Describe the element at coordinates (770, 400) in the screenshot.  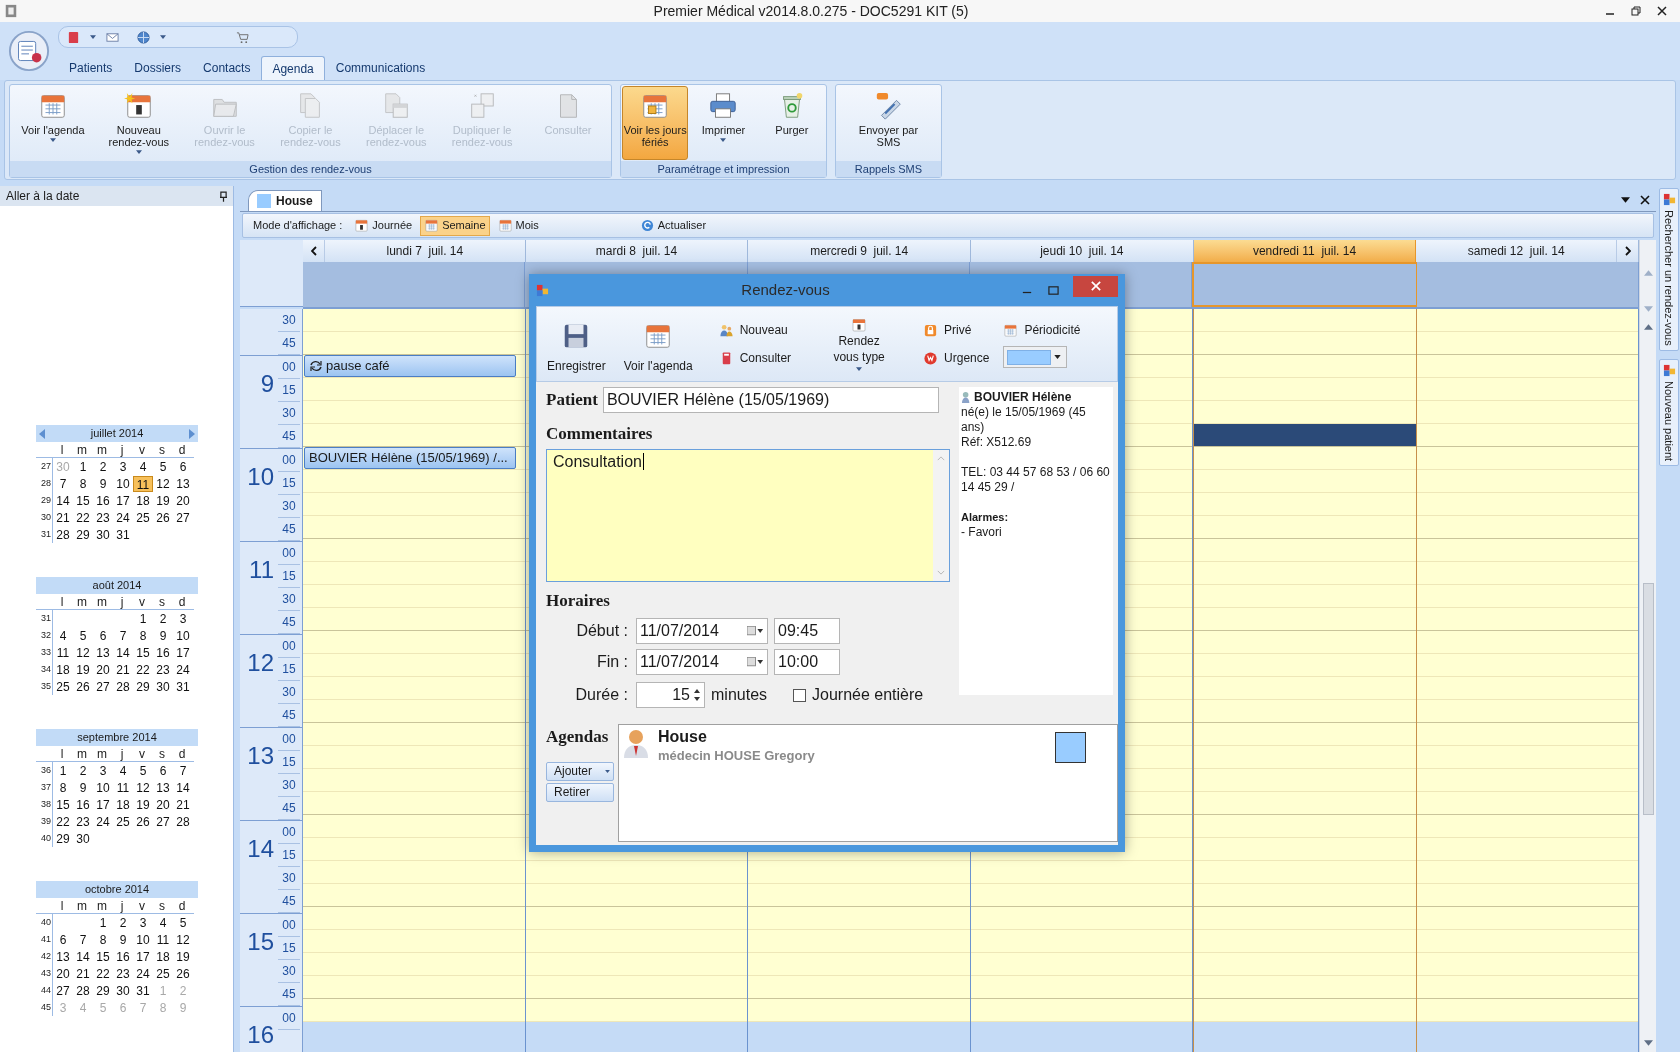
I see `patient-field: BOUVIER Hélène (15/05/1969)` at that location.